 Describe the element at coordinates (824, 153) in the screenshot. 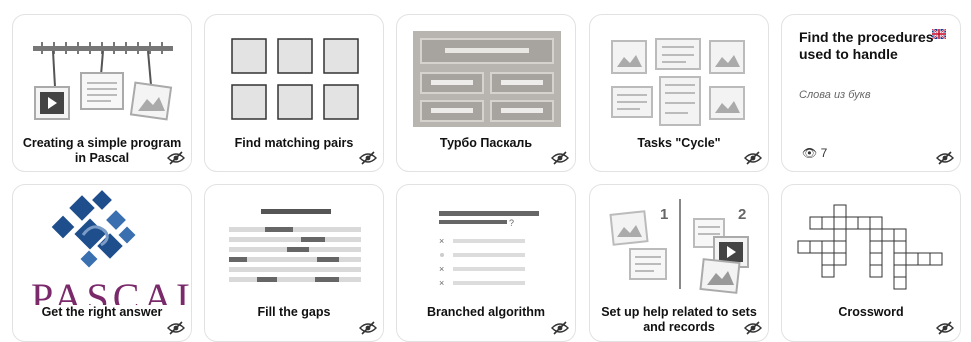

I see `view-count-value: 7` at that location.